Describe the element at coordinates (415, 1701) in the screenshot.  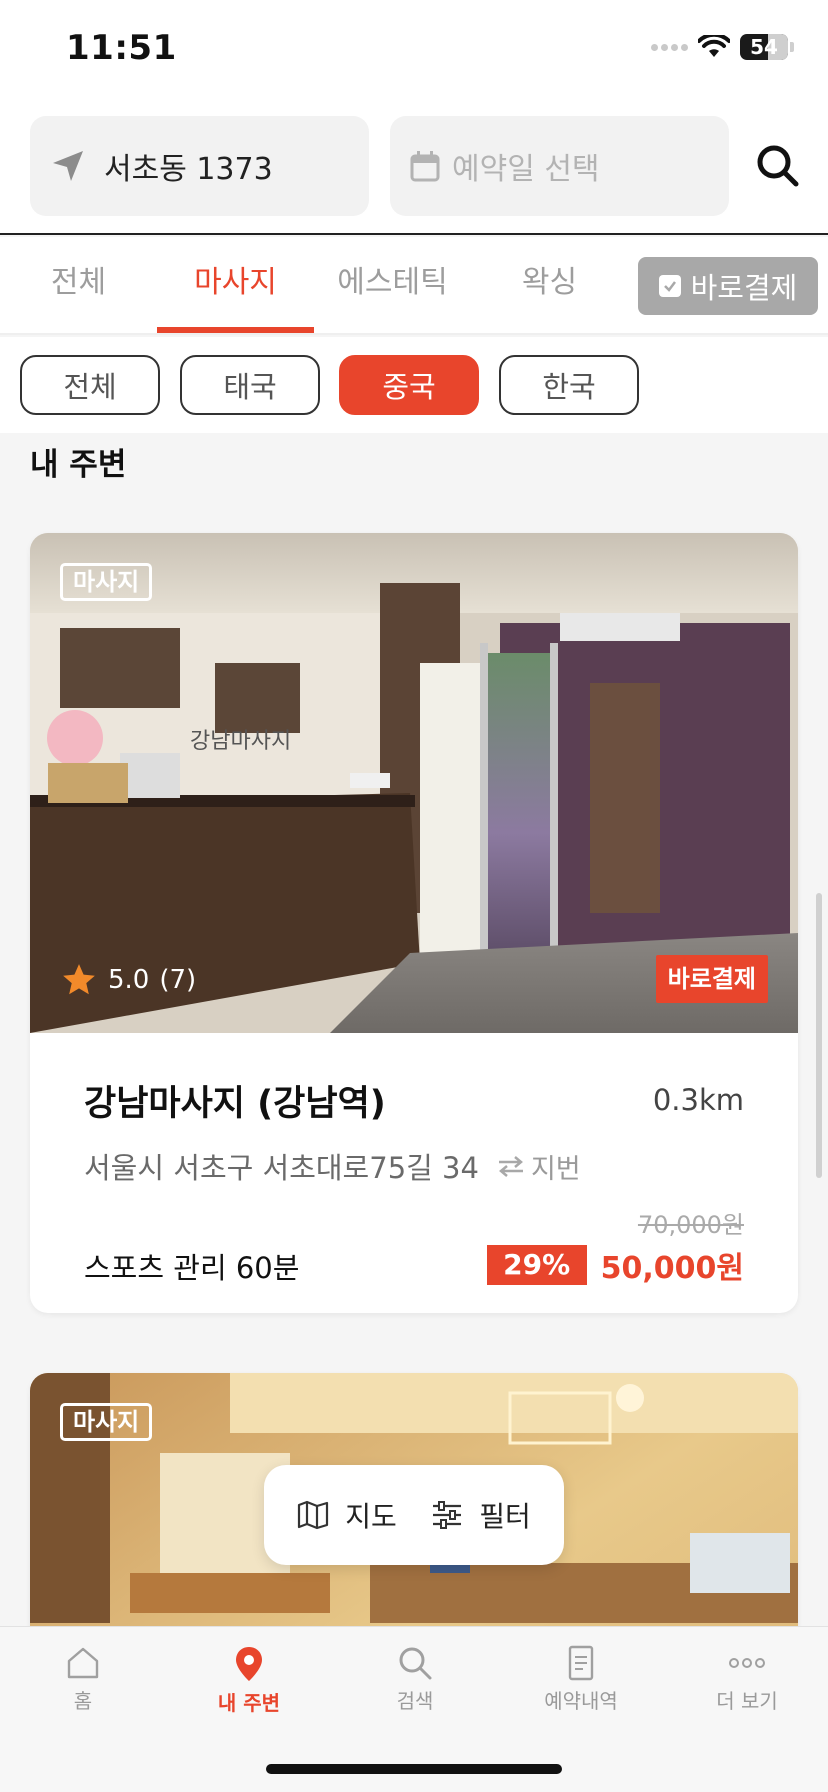
I see `tabbar-label: 검색` at that location.